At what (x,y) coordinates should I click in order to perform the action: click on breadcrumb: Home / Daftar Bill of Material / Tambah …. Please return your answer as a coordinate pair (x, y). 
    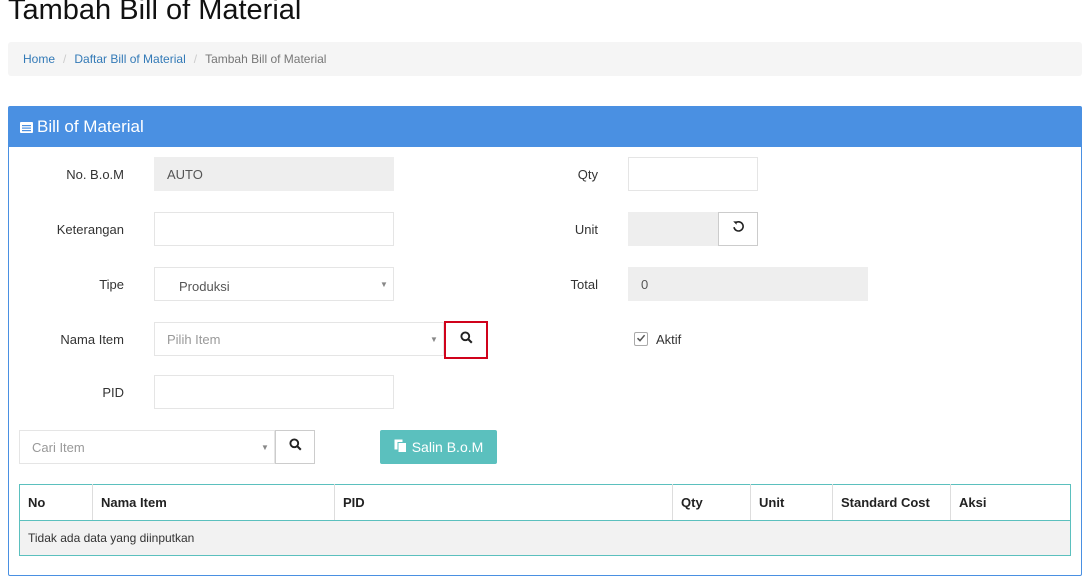
    Looking at the image, I should click on (545, 59).